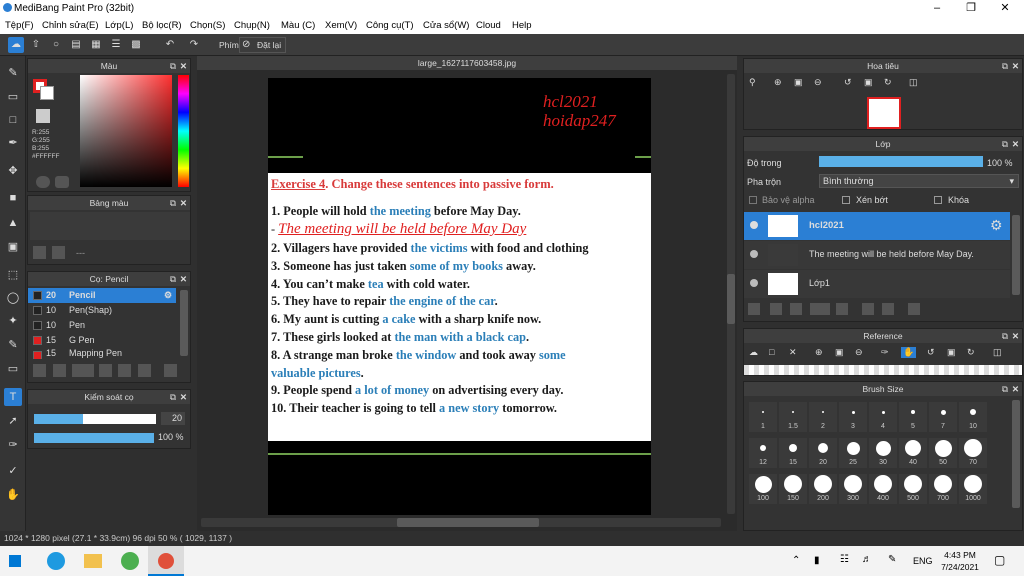  Describe the element at coordinates (56, 45) in the screenshot. I see `comment-icon: ○` at that location.